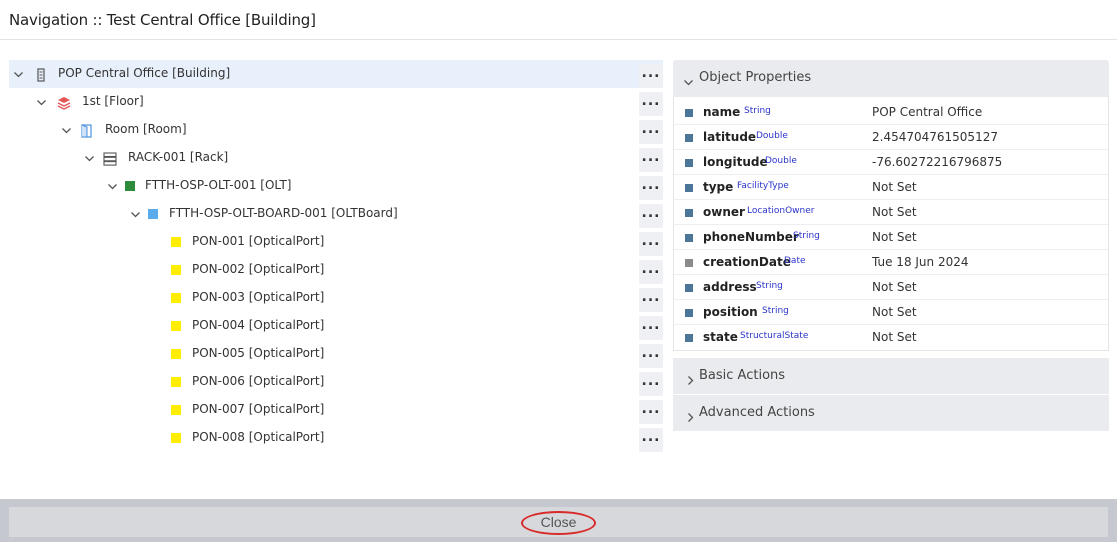  What do you see at coordinates (730, 312) in the screenshot?
I see `property-name: position` at bounding box center [730, 312].